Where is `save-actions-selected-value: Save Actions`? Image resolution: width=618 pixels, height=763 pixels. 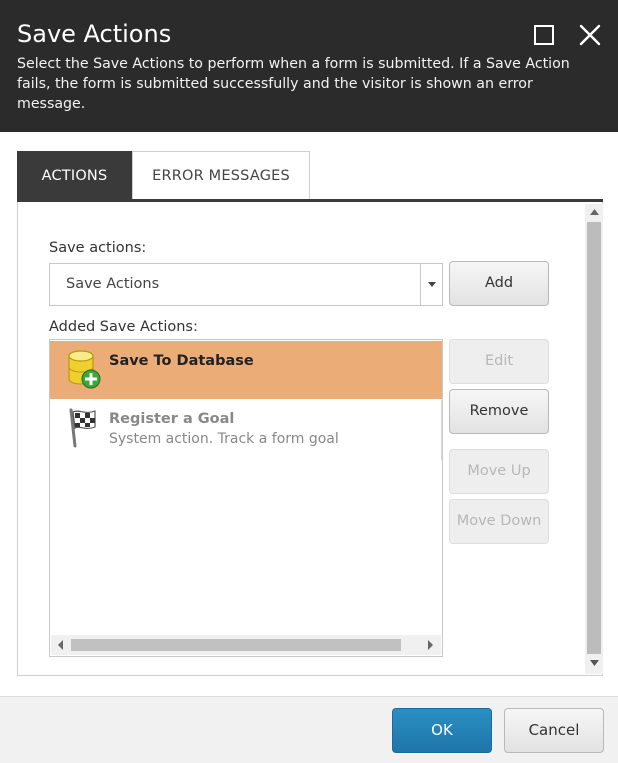 save-actions-selected-value: Save Actions is located at coordinates (113, 284).